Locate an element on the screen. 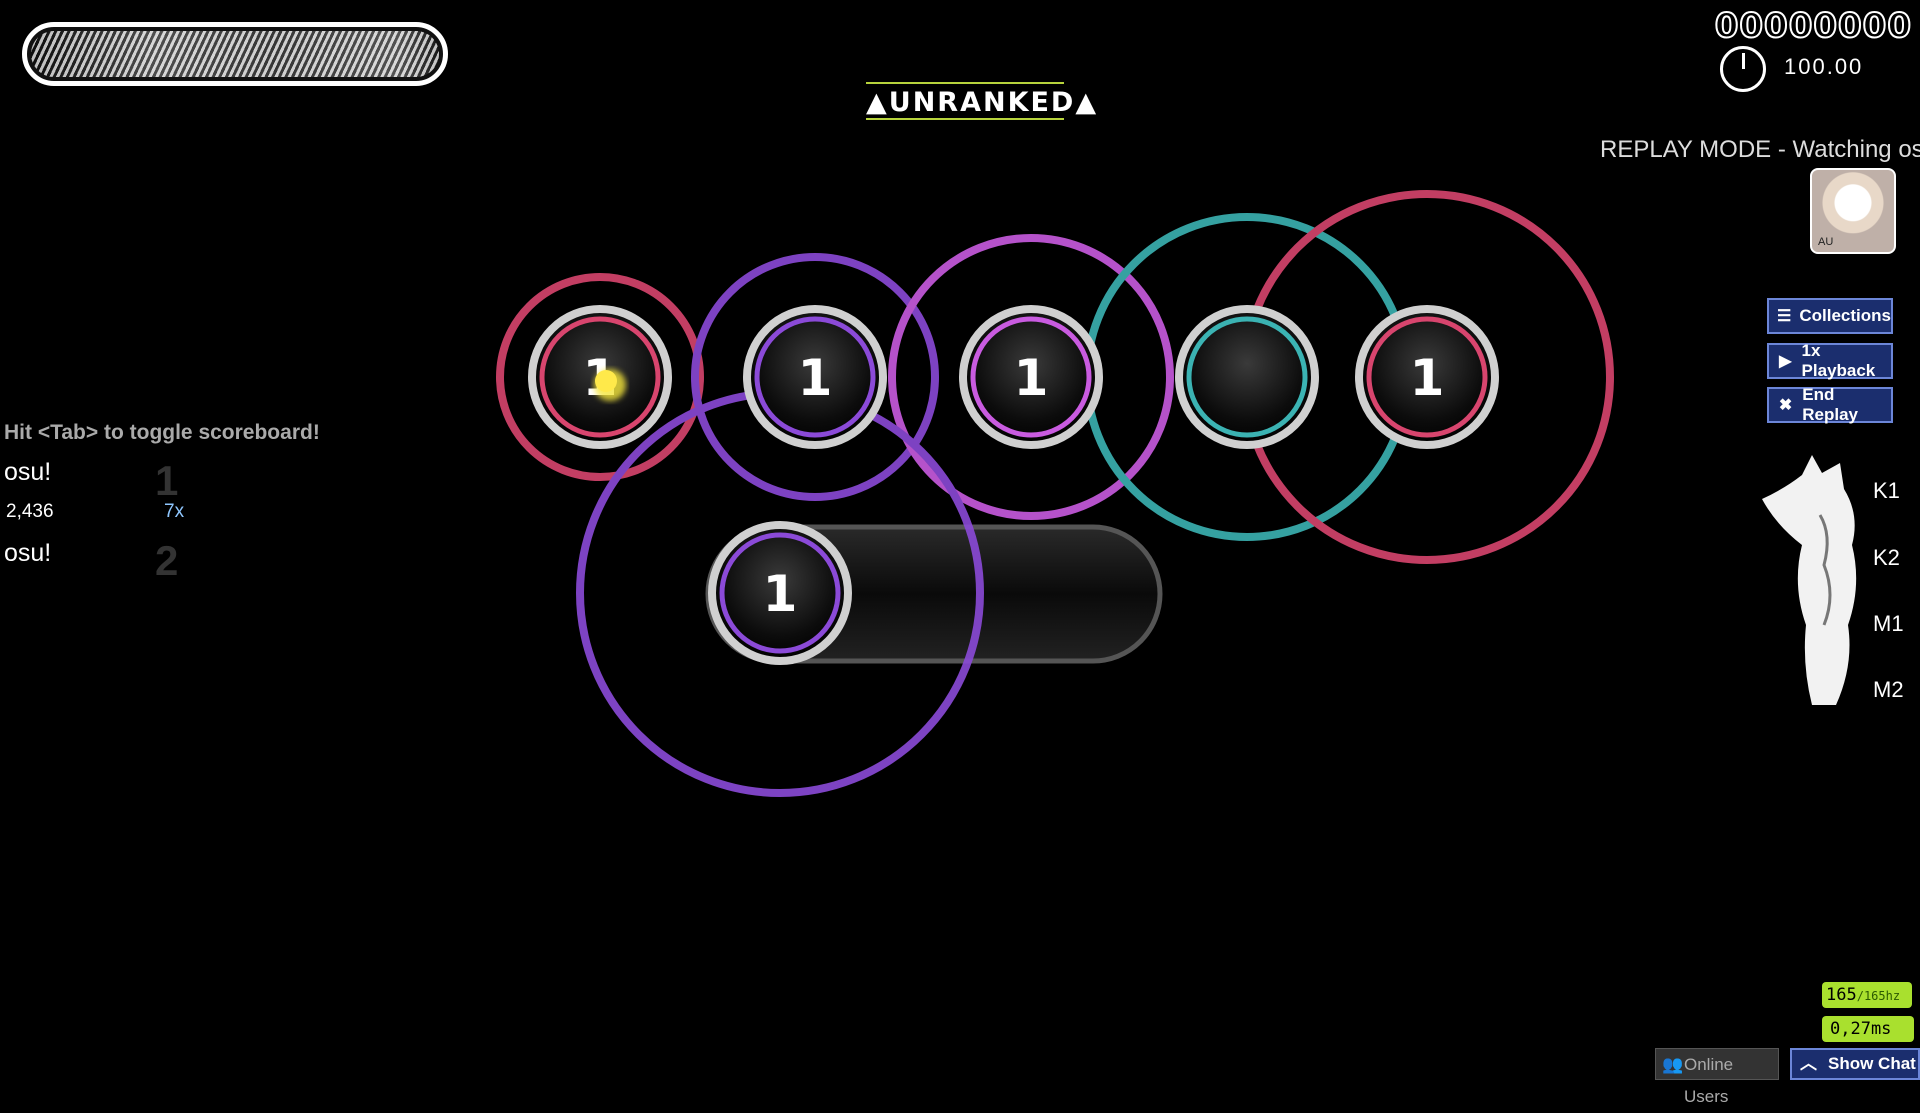  online-users-label: Online Users is located at coordinates (1709, 1080).